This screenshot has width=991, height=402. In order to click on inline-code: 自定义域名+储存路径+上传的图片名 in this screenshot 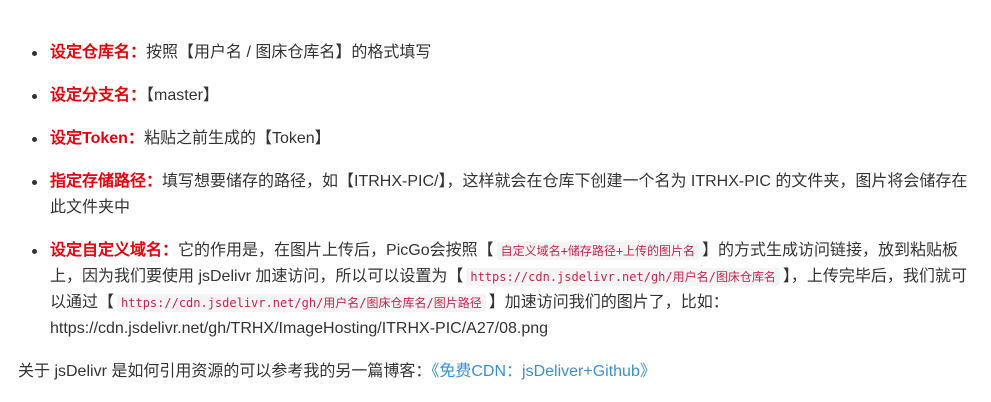, I will do `click(598, 251)`.